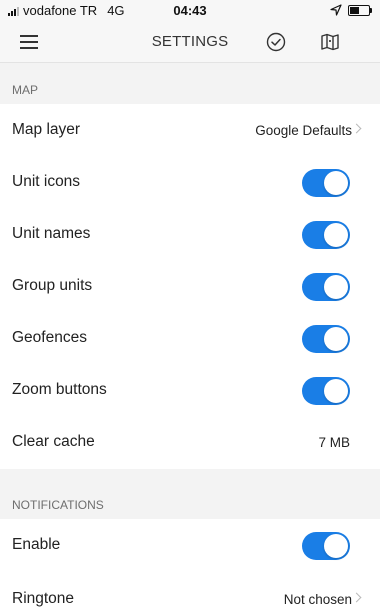  What do you see at coordinates (330, 42) in the screenshot?
I see `map-icon` at bounding box center [330, 42].